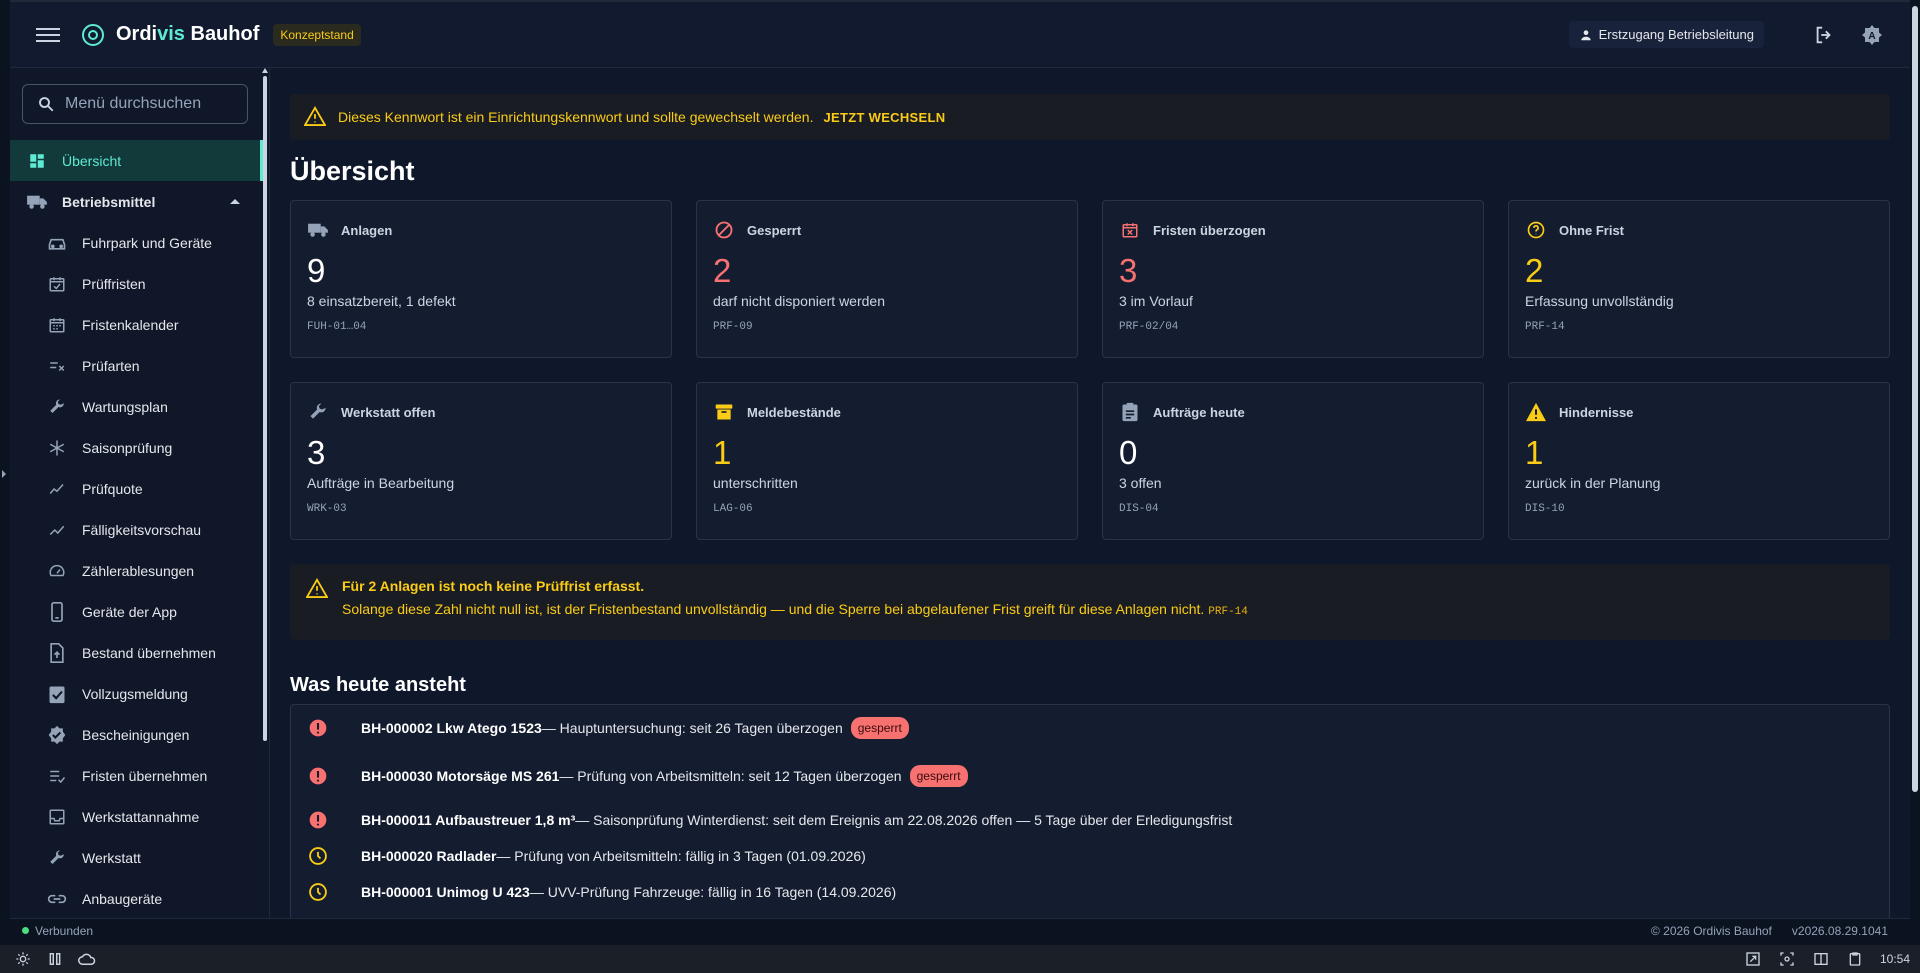 The image size is (1920, 973). I want to click on menu-icon, so click(48, 35).